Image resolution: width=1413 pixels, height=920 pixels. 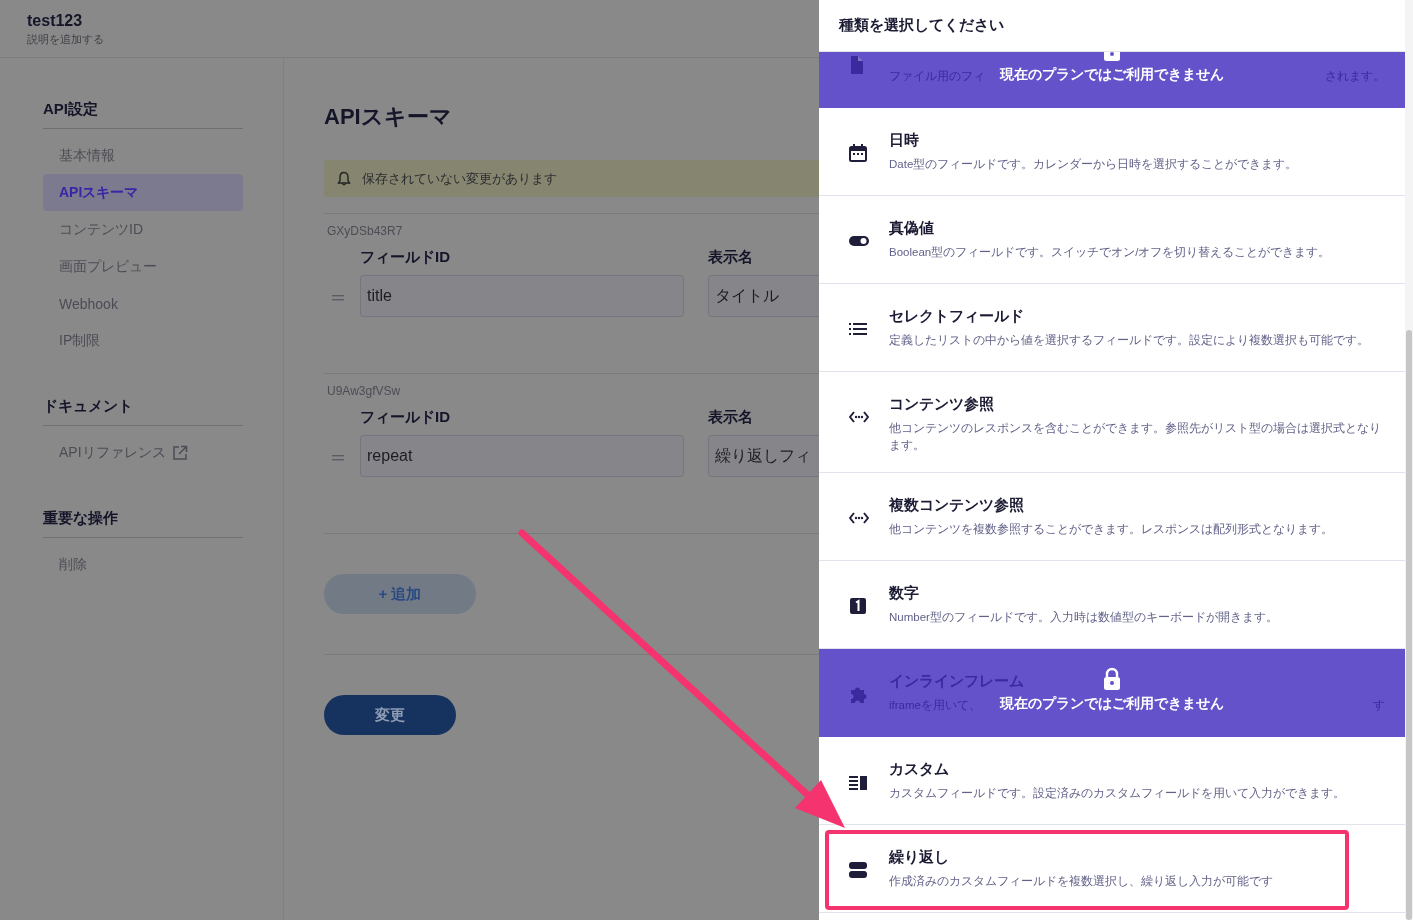 I want to click on sidebar-heading: API設定, so click(x=143, y=114).